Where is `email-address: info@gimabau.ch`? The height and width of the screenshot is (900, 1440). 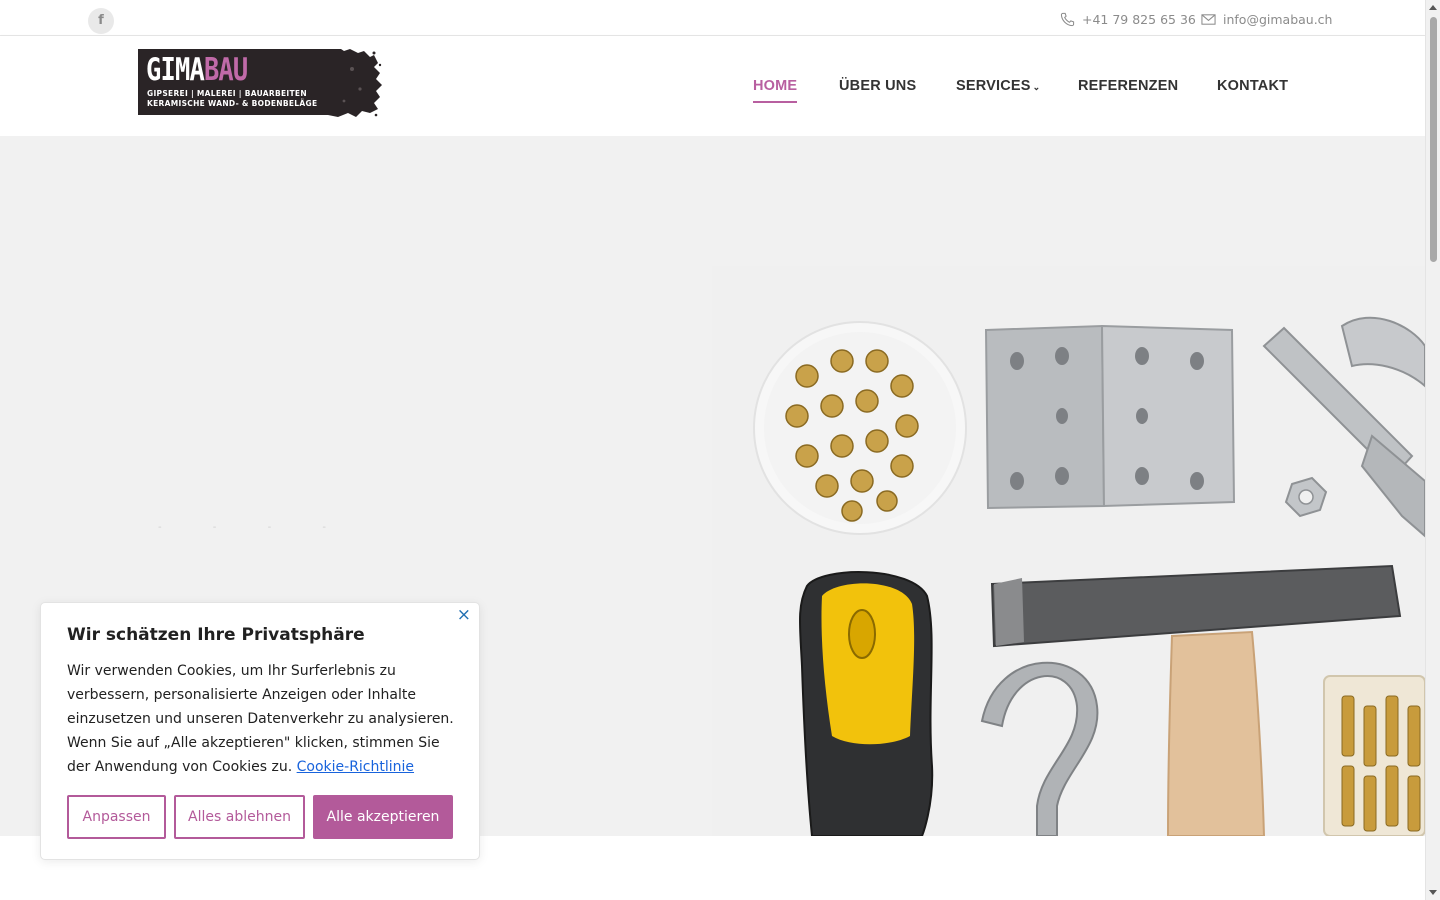
email-address: info@gimabau.ch is located at coordinates (1278, 19).